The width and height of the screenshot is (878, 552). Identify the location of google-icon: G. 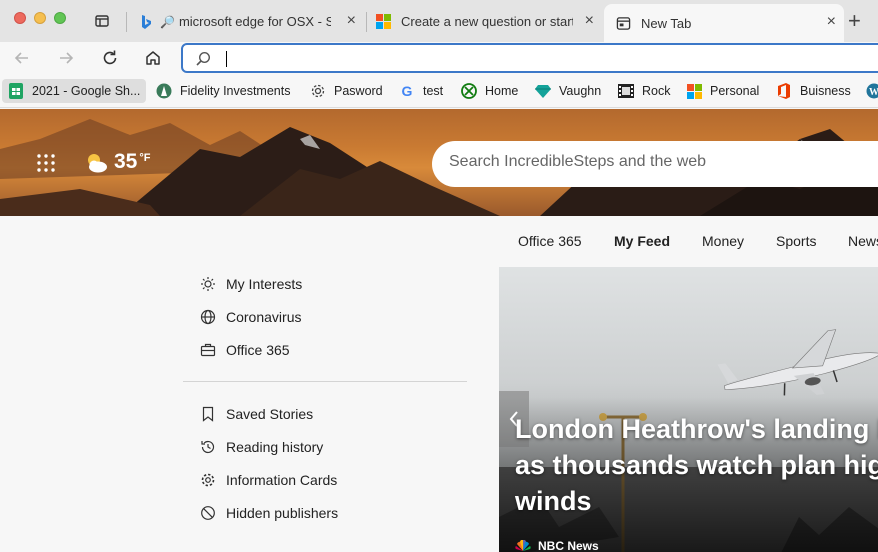
(407, 91).